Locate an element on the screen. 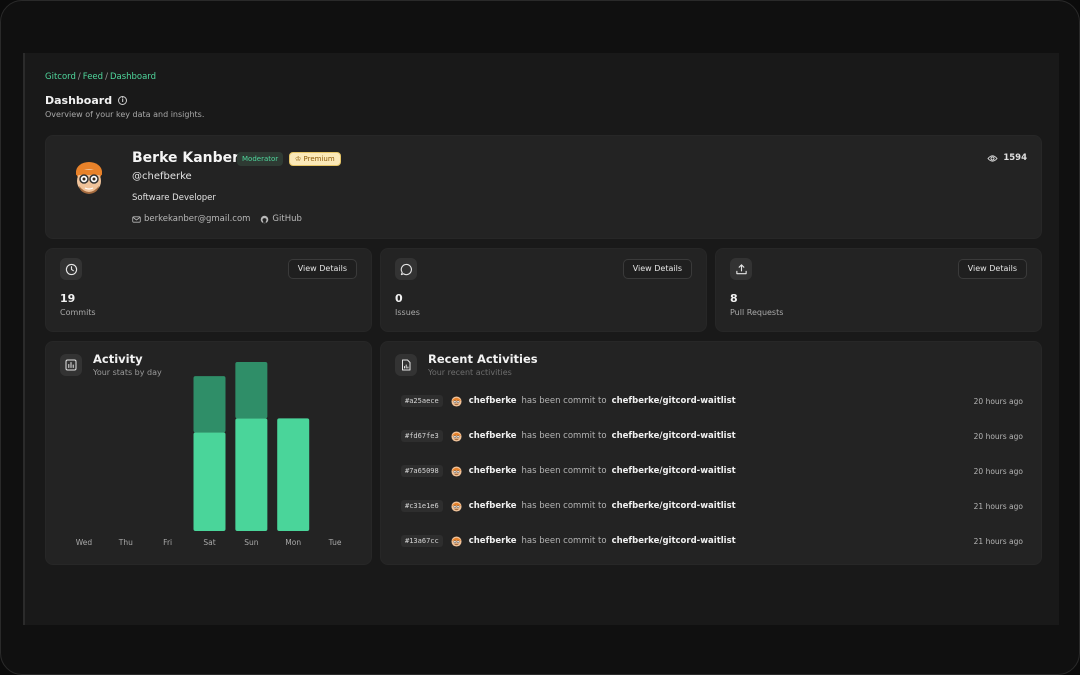 The height and width of the screenshot is (675, 1080). chart-tick-label: Fri is located at coordinates (167, 542).